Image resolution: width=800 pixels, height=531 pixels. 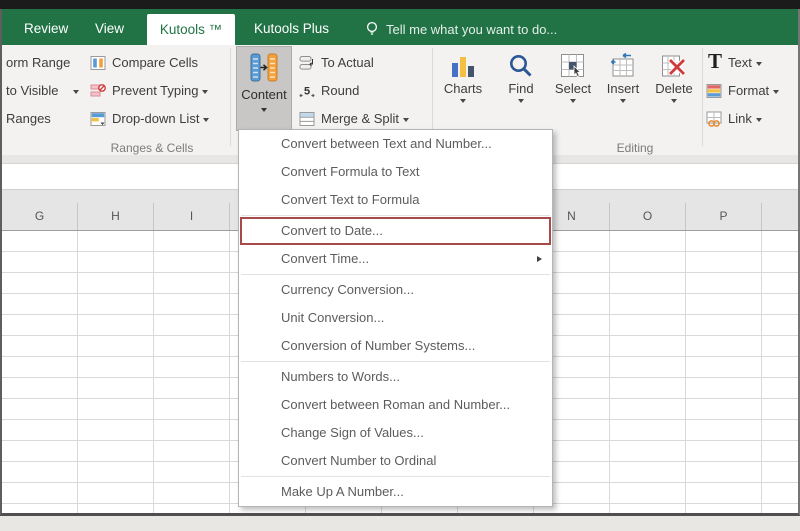 What do you see at coordinates (365, 119) in the screenshot?
I see `ribbon-item-merge-split: Merge & Split` at bounding box center [365, 119].